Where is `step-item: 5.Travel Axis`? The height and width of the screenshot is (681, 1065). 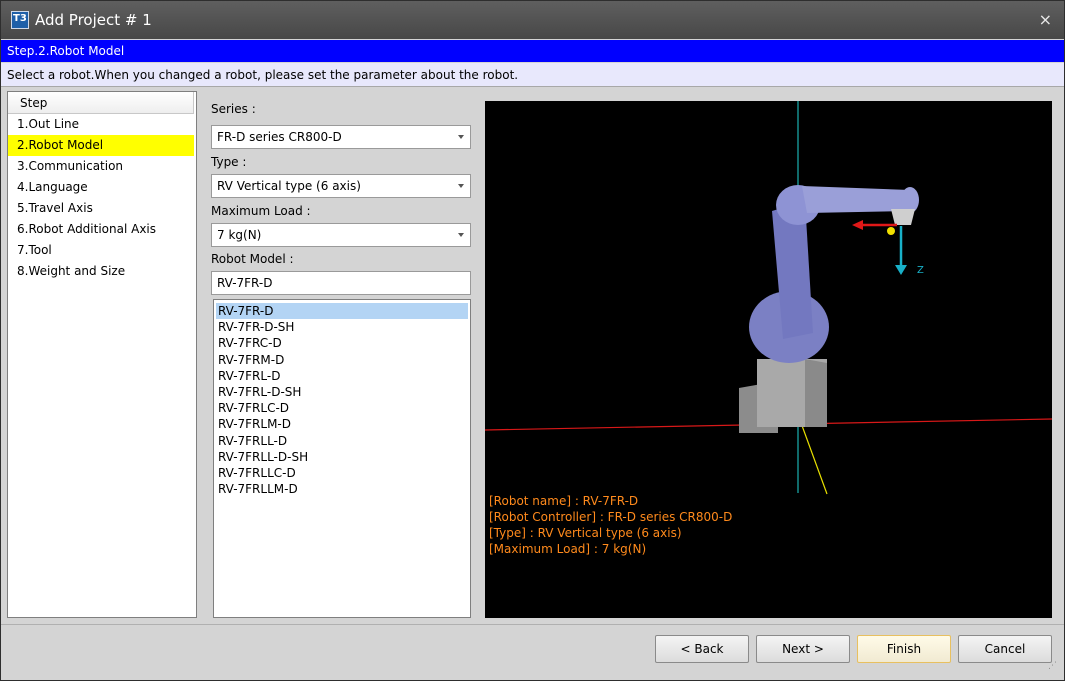
step-item: 5.Travel Axis is located at coordinates (102, 208).